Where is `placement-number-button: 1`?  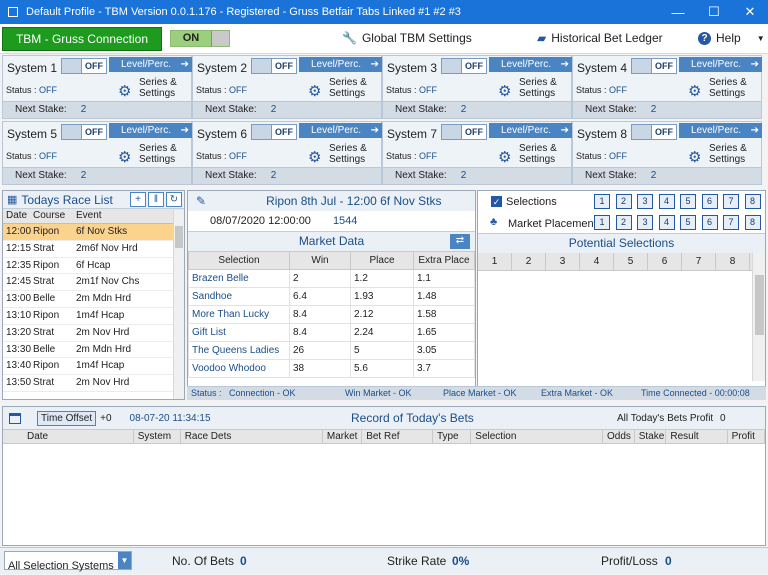 placement-number-button: 1 is located at coordinates (602, 222).